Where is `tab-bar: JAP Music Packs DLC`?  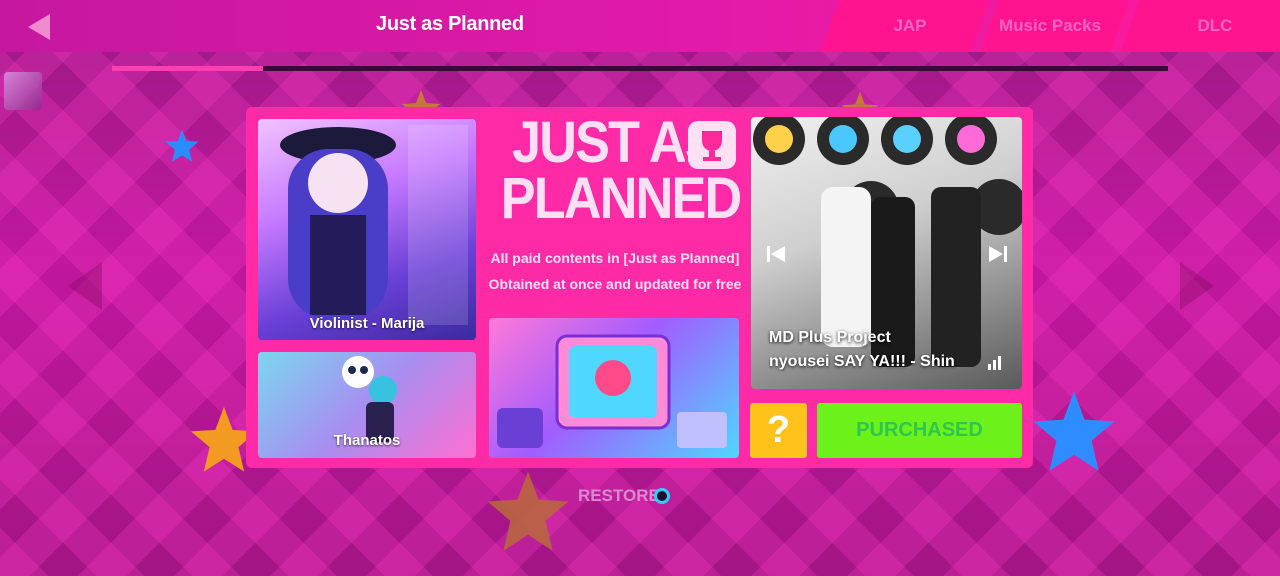
tab-bar: JAP Music Packs DLC is located at coordinates (1050, 26).